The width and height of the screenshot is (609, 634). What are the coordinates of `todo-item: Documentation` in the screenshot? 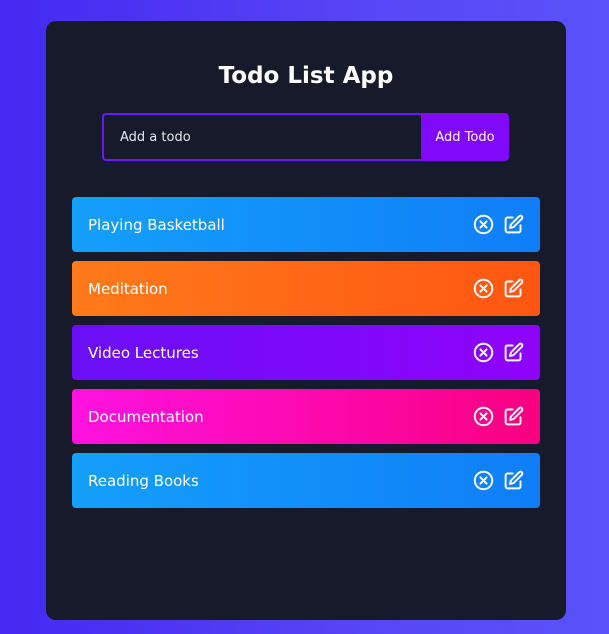 It's located at (306, 416).